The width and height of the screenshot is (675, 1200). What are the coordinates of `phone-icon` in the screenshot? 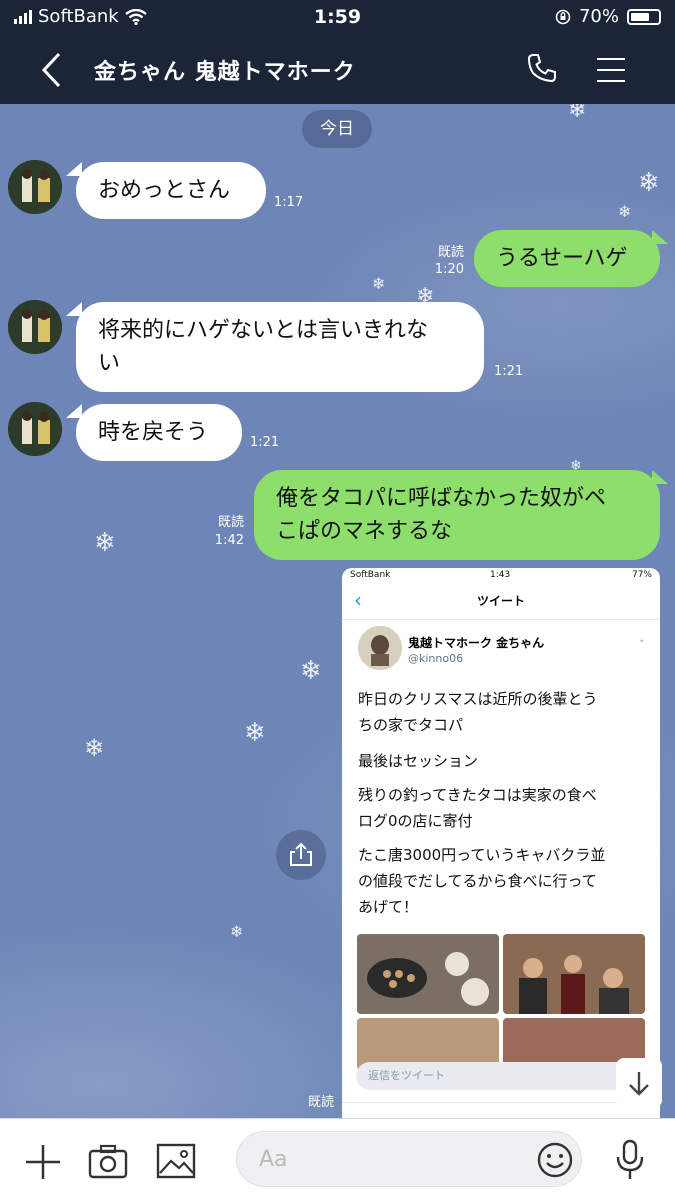 It's located at (542, 68).